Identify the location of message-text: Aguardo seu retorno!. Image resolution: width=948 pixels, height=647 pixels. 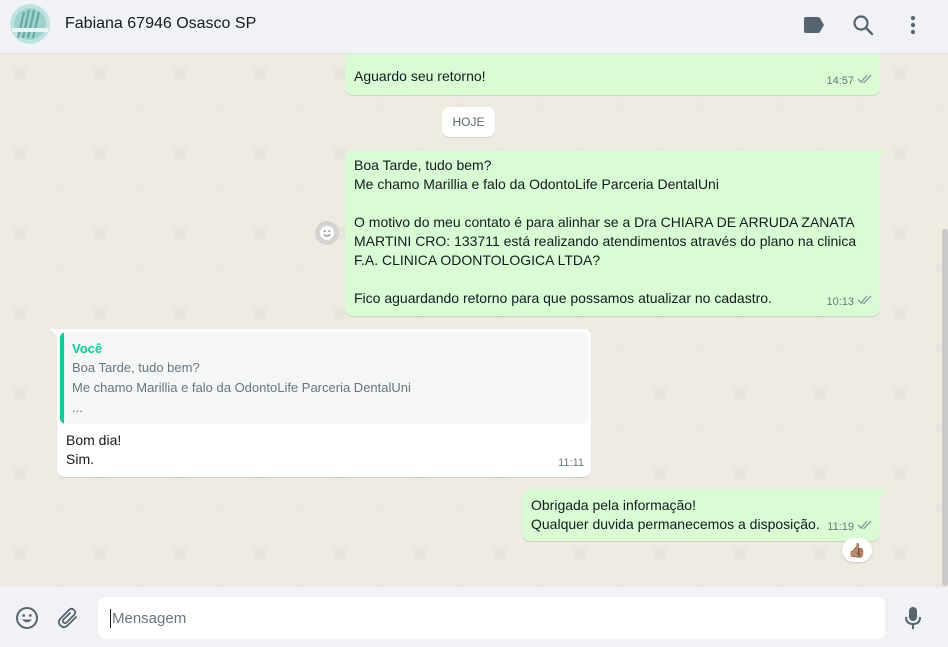
(420, 76).